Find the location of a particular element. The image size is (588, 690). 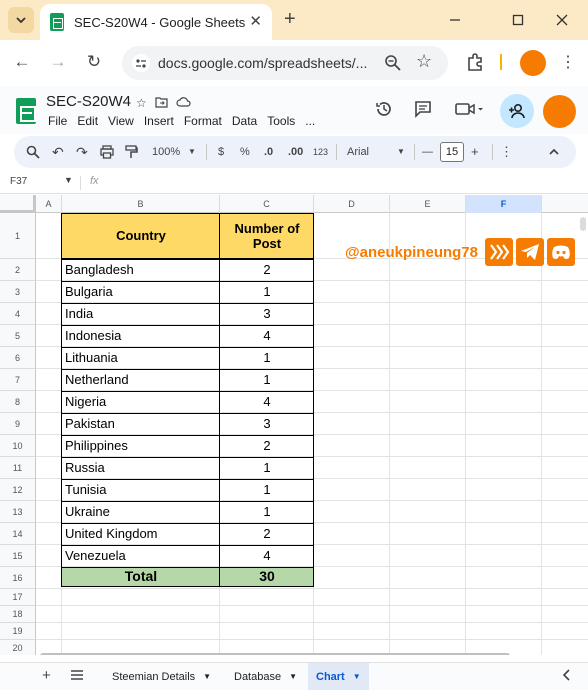

number-format-button: 123 is located at coordinates (320, 152).